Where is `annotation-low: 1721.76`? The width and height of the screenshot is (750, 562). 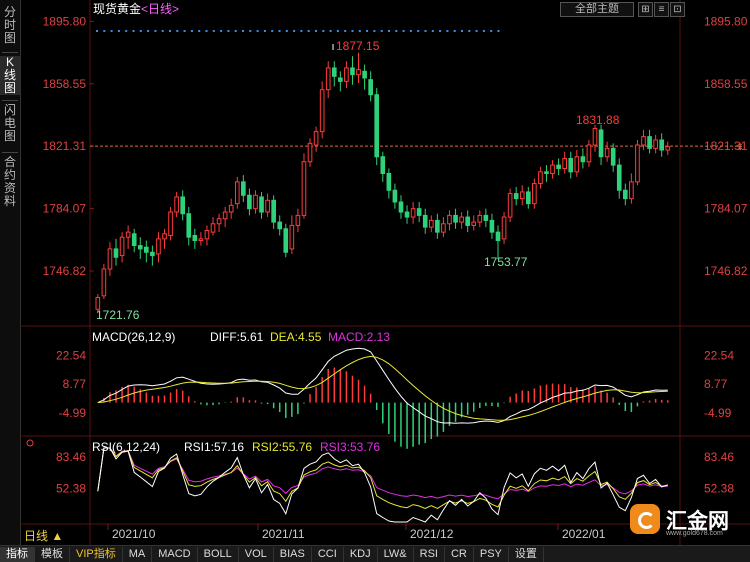
annotation-low: 1721.76 is located at coordinates (118, 315).